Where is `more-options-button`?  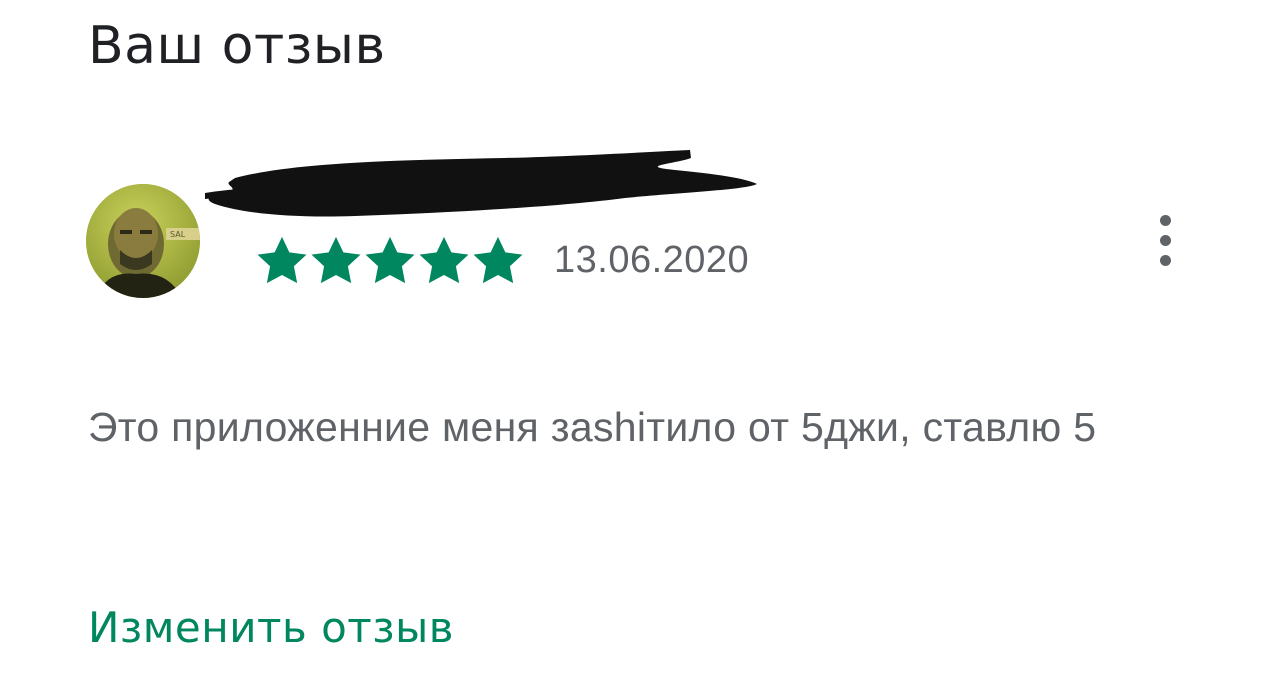
more-options-button is located at coordinates (1165, 240).